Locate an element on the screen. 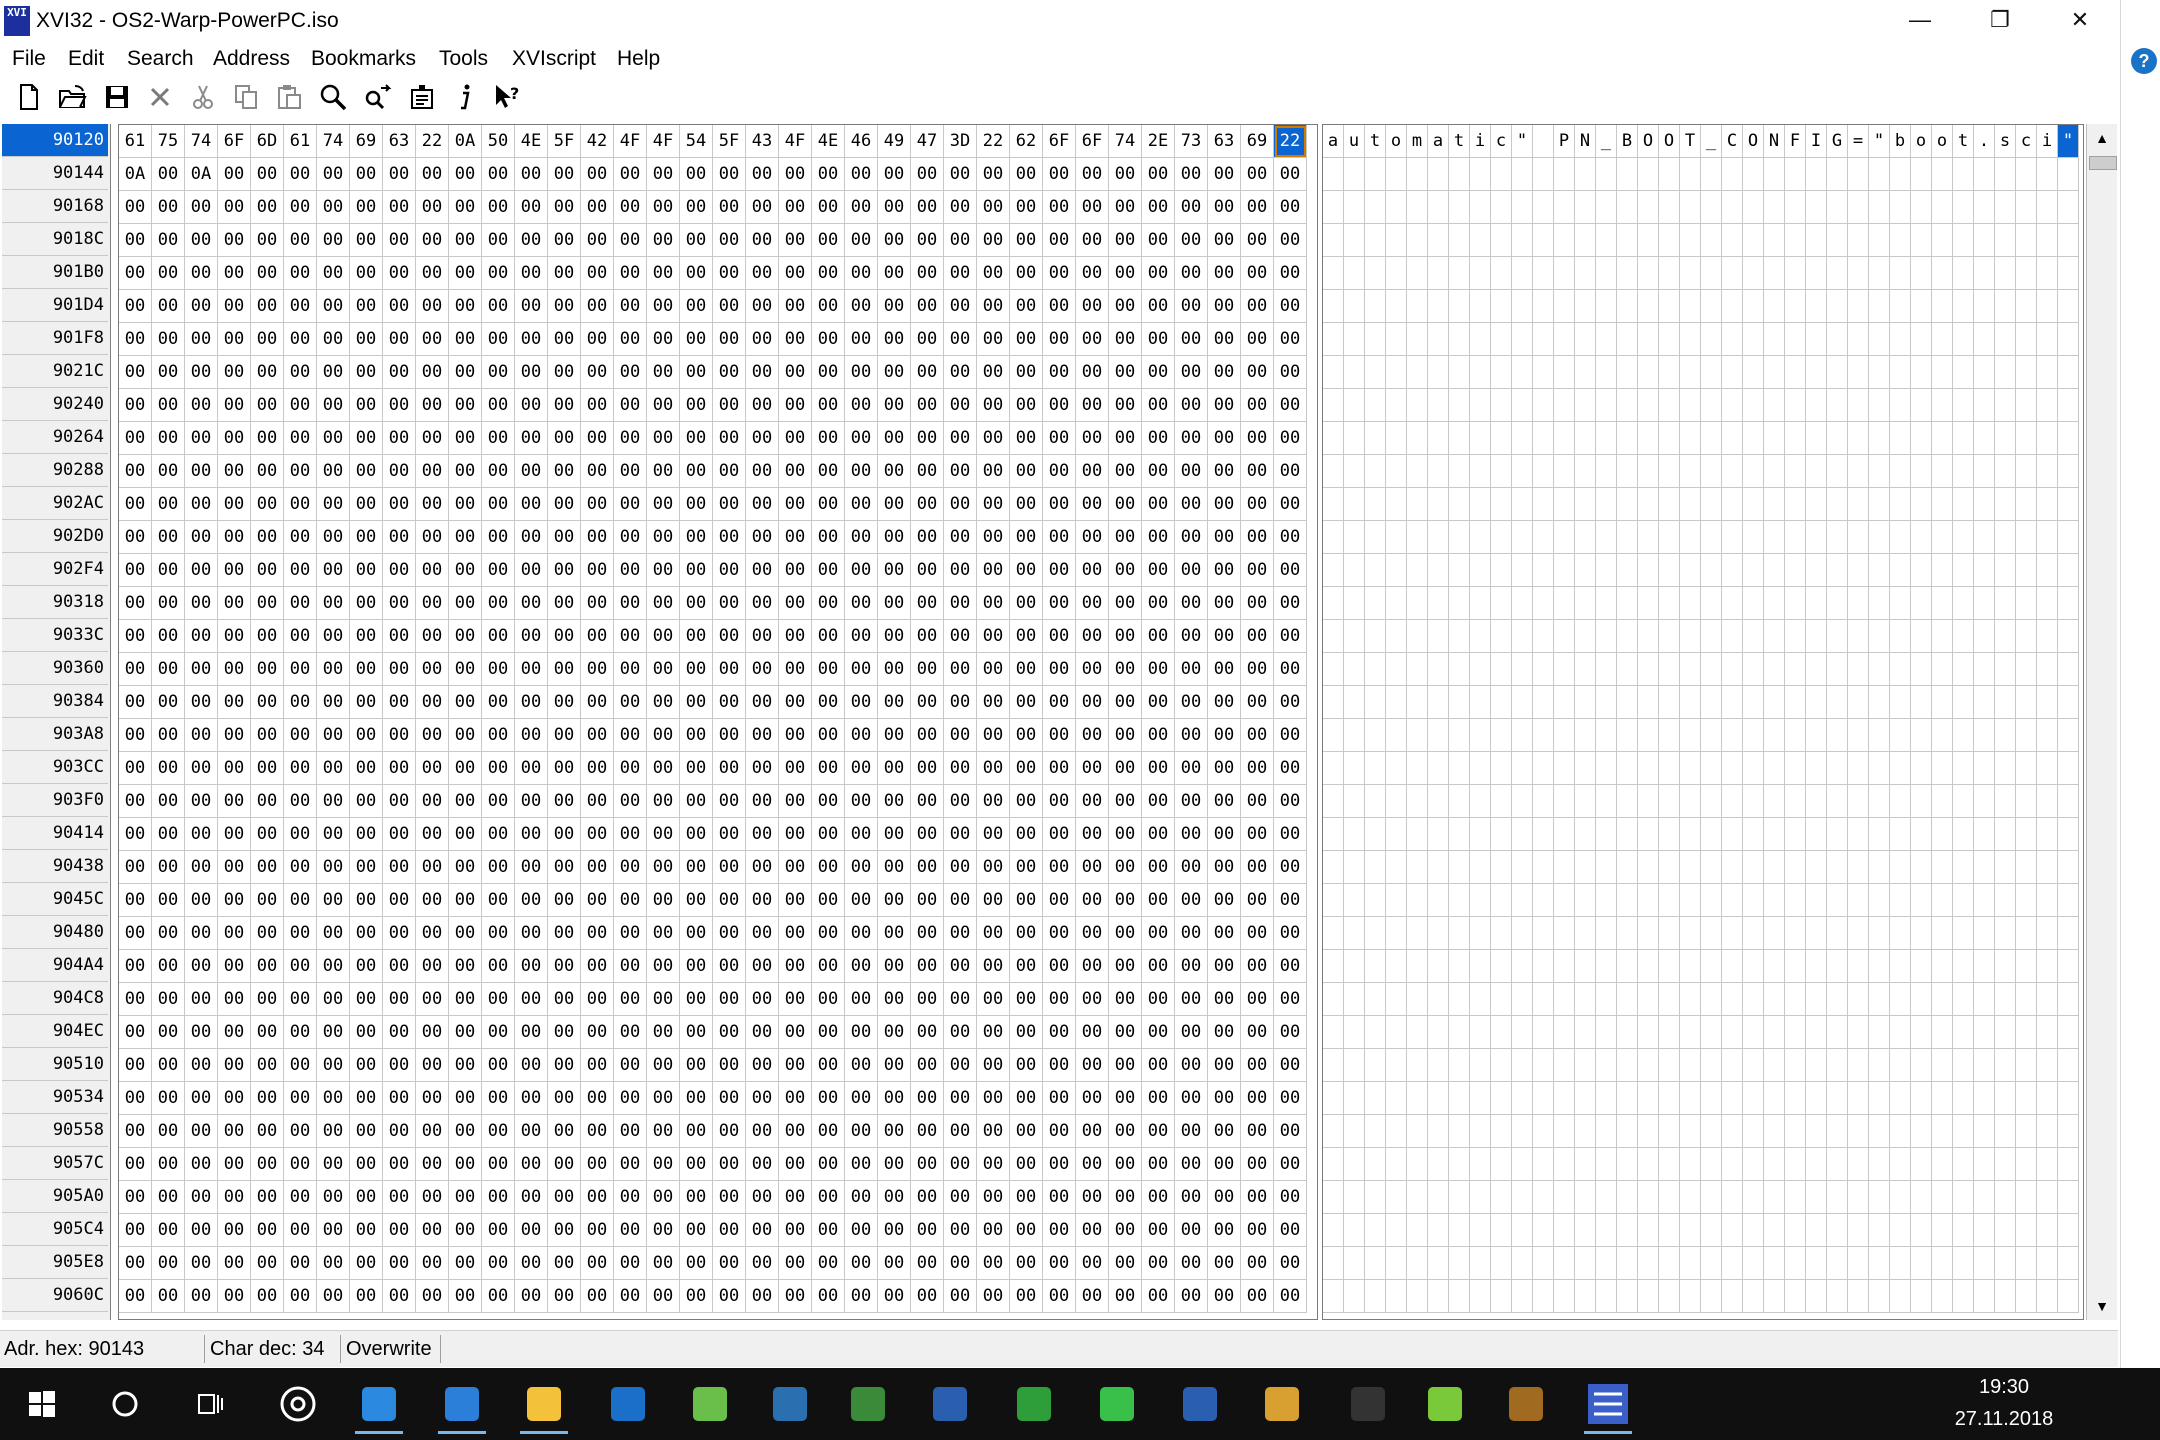  text-char: s is located at coordinates (2005, 141).